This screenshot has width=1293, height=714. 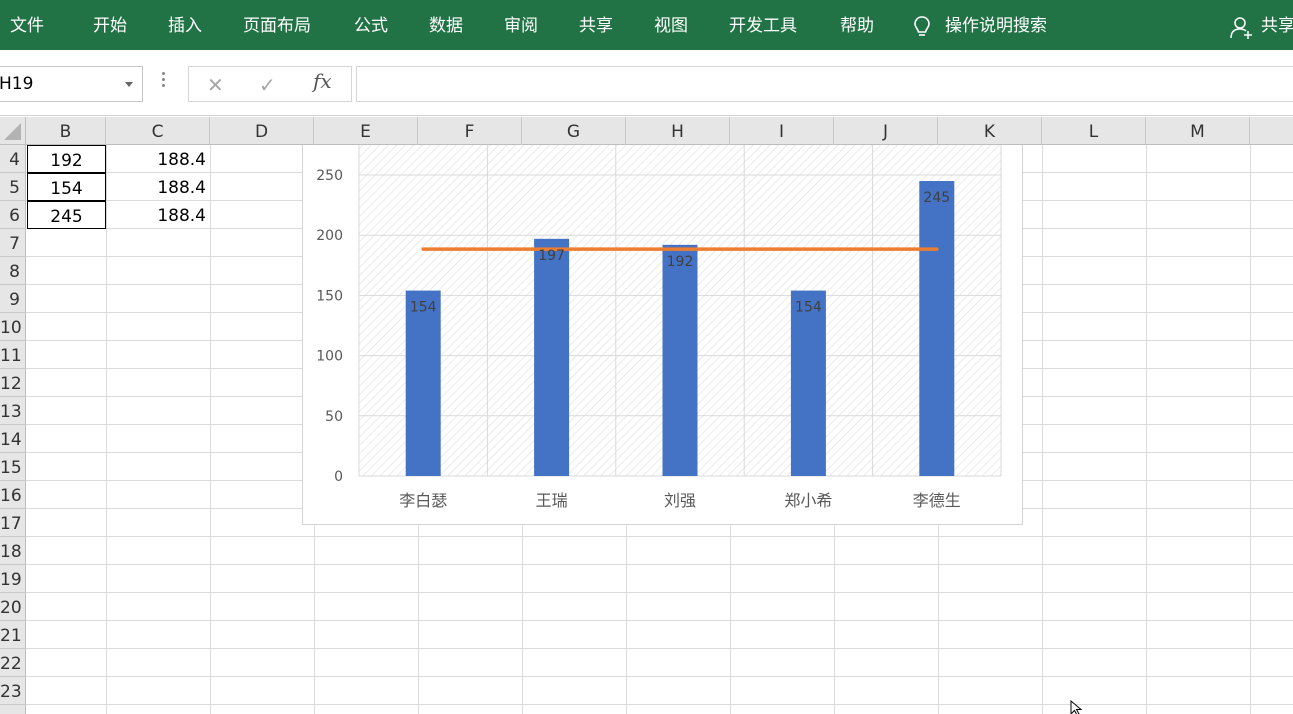 What do you see at coordinates (13, 243) in the screenshot?
I see `row-header-7: 7` at bounding box center [13, 243].